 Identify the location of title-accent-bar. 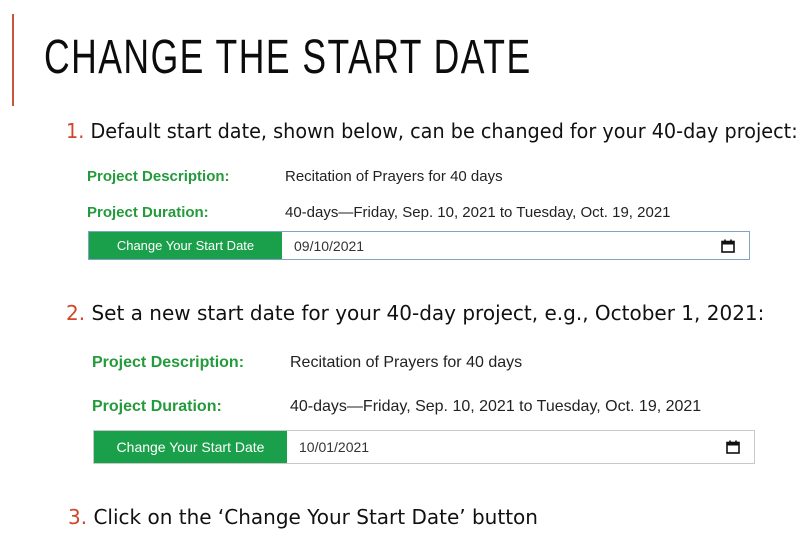
(13, 60).